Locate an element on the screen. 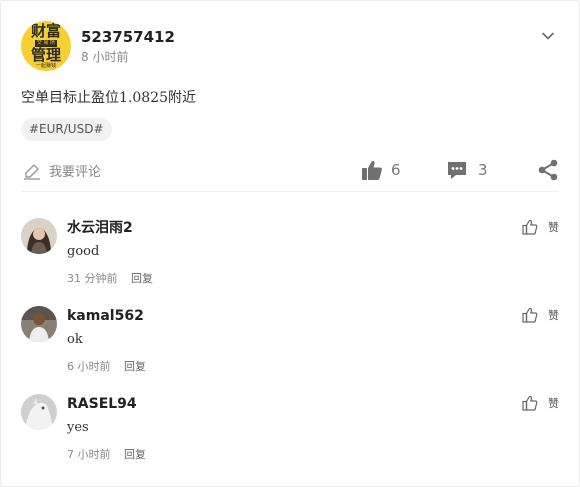 Image resolution: width=580 pixels, height=487 pixels. comment-count: 3 is located at coordinates (483, 170).